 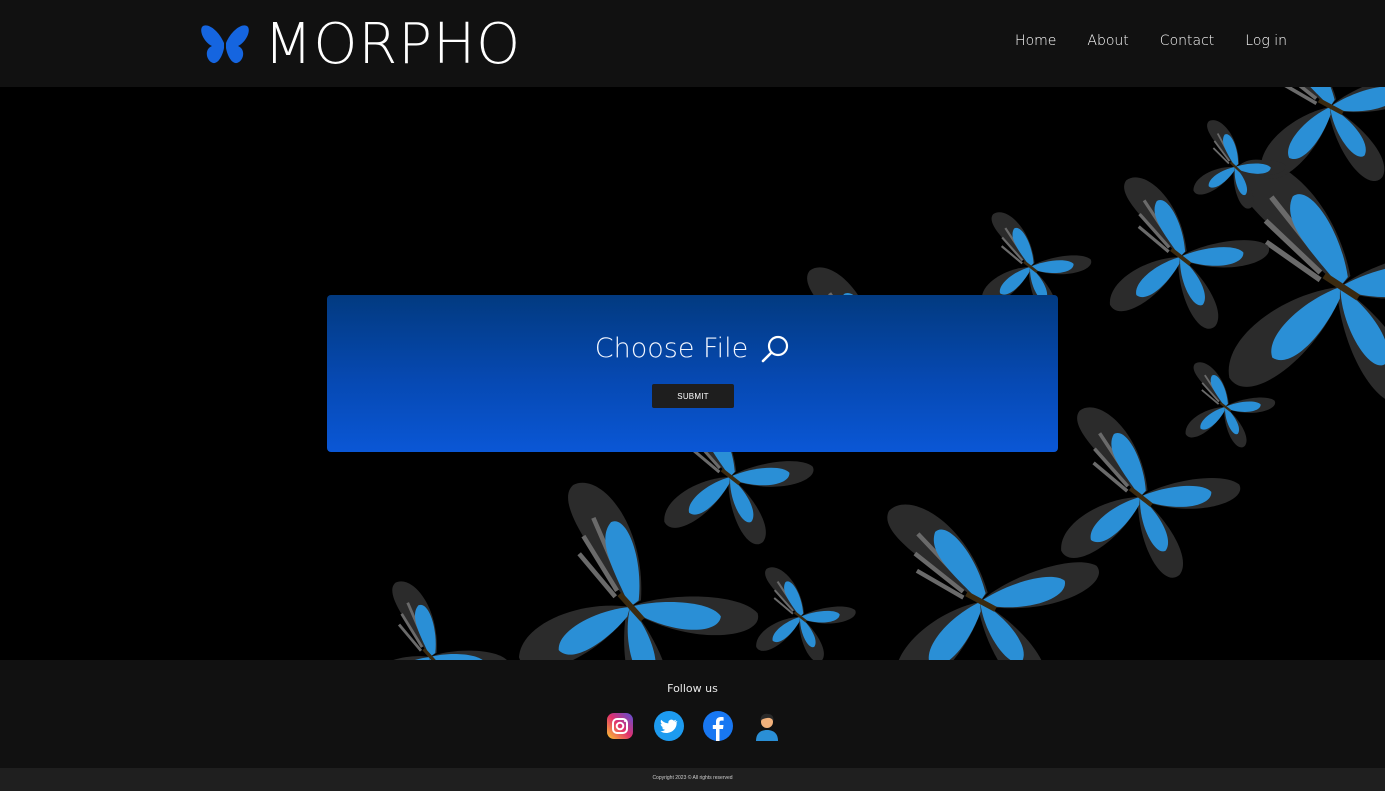 What do you see at coordinates (775, 349) in the screenshot?
I see `search-icon` at bounding box center [775, 349].